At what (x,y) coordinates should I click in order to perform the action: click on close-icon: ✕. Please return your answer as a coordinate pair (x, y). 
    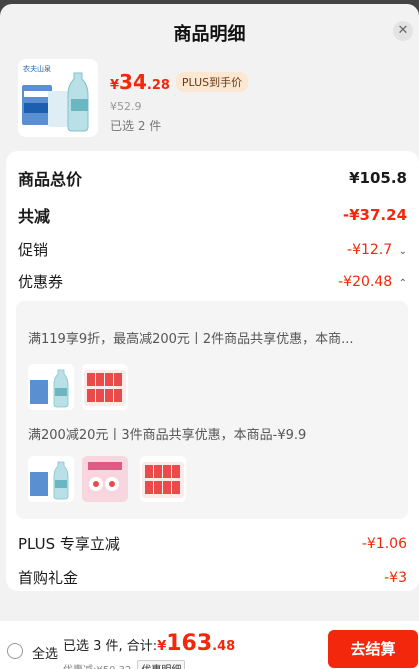
    Looking at the image, I should click on (403, 31).